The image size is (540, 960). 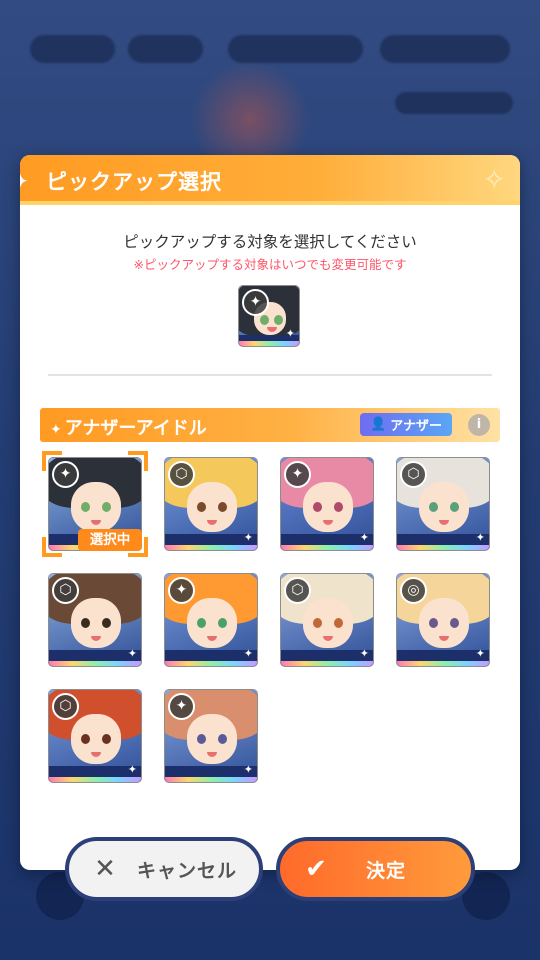 I want to click on cancel-button-label: キャンセル, so click(x=187, y=870).